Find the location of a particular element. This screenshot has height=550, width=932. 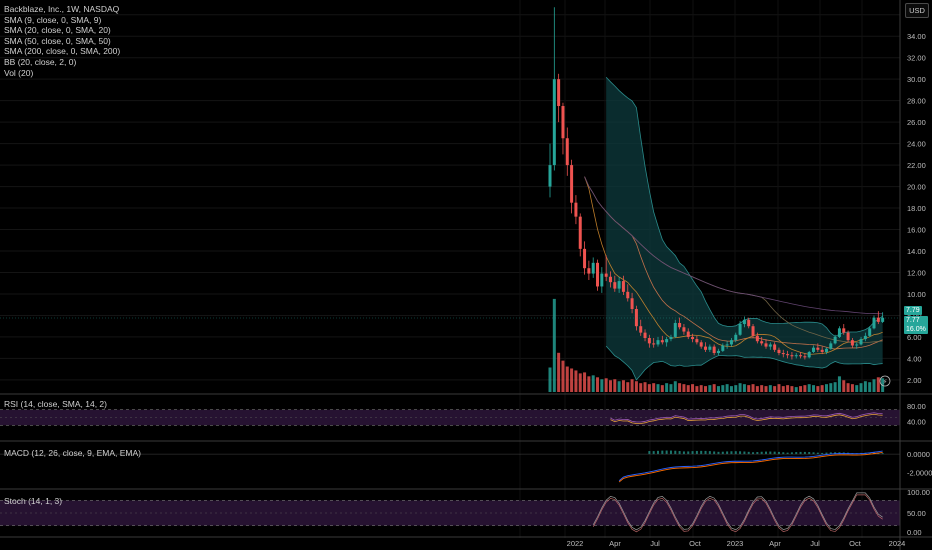

chart-title: Backblaze, Inc., 1W, NASDAQ is located at coordinates (62, 9).